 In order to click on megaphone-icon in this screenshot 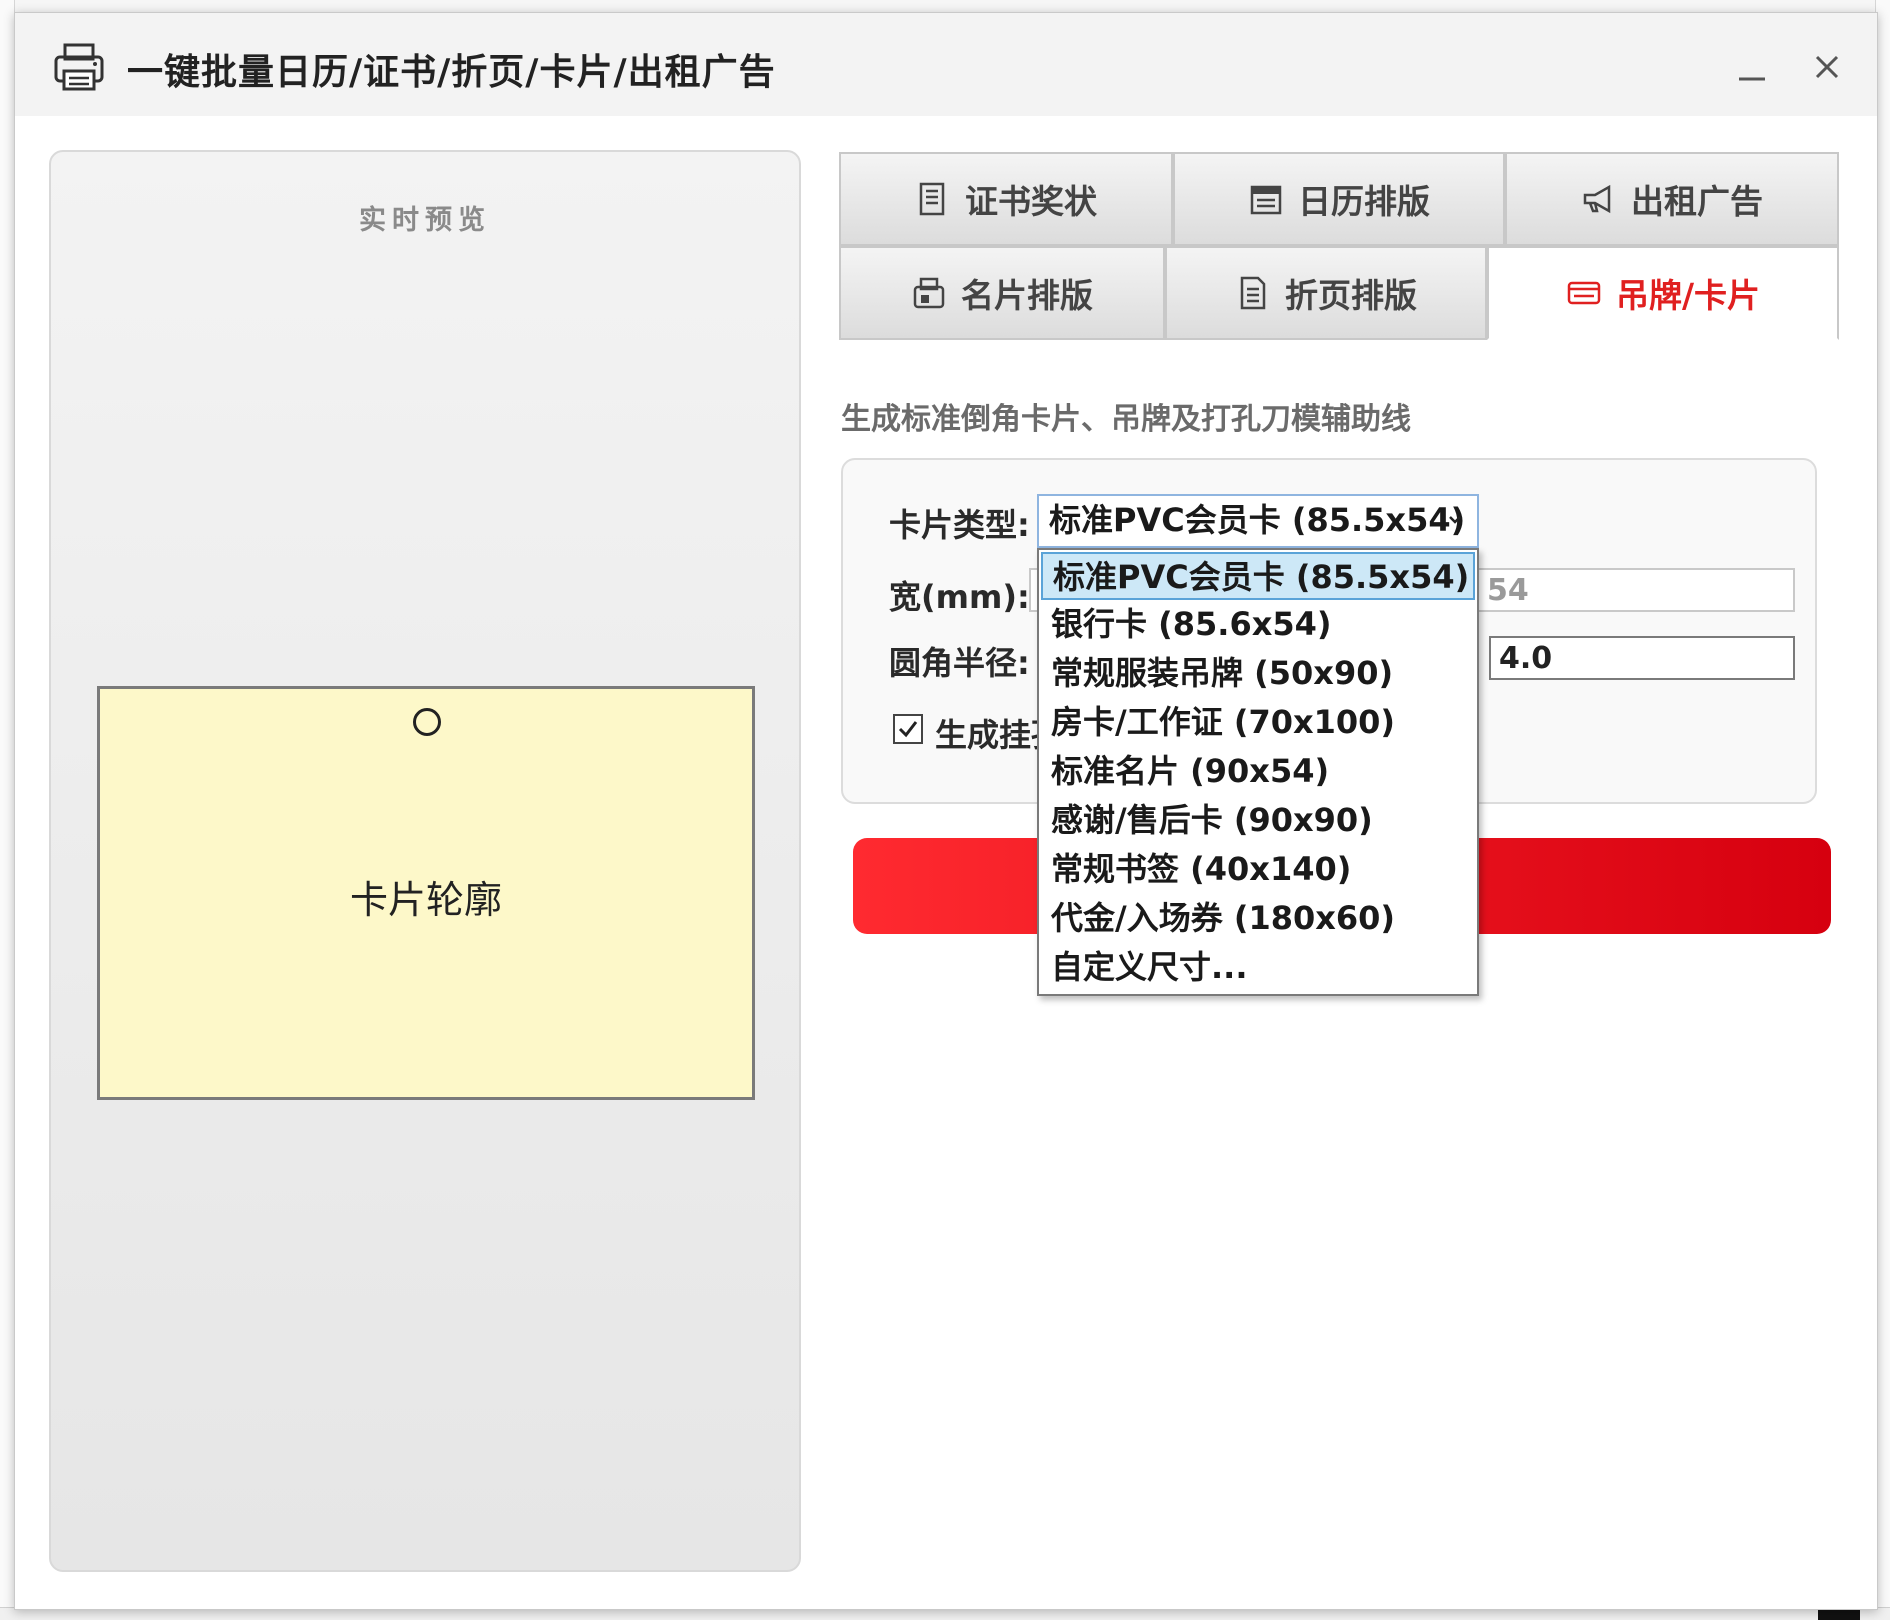, I will do `click(1597, 199)`.